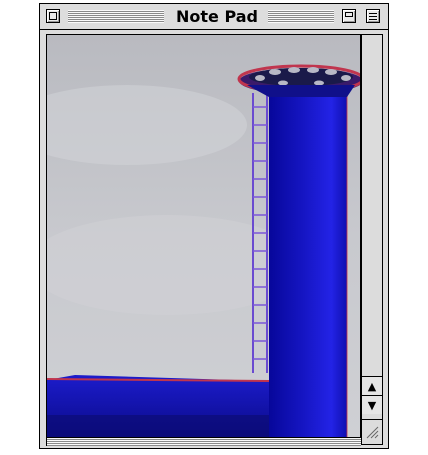 Image resolution: width=428 pixels, height=455 pixels. What do you see at coordinates (301, 16) in the screenshot?
I see `title-bar-stripes-right` at bounding box center [301, 16].